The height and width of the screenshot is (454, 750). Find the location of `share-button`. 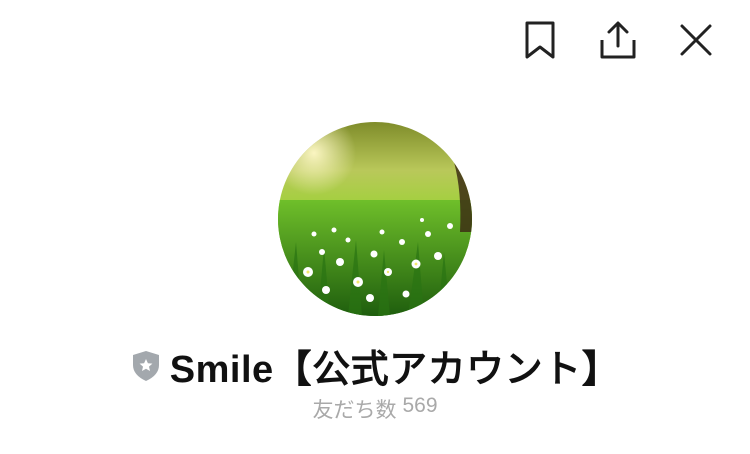

share-button is located at coordinates (618, 40).